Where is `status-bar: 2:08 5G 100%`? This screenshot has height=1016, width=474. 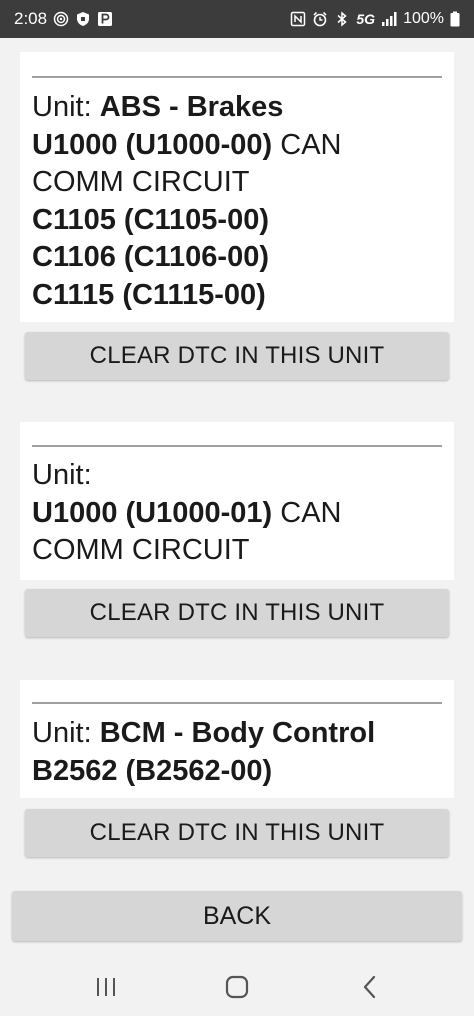
status-bar: 2:08 5G 100% is located at coordinates (237, 19).